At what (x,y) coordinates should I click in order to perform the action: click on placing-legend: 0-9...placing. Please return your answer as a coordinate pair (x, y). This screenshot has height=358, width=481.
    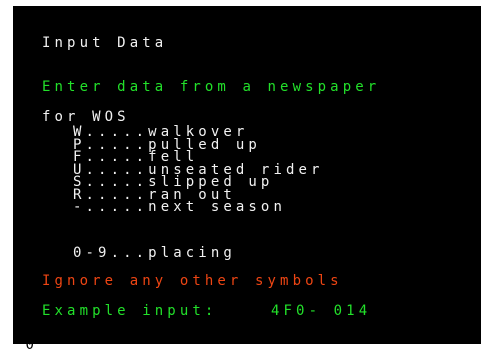
    Looking at the image, I should click on (154, 253).